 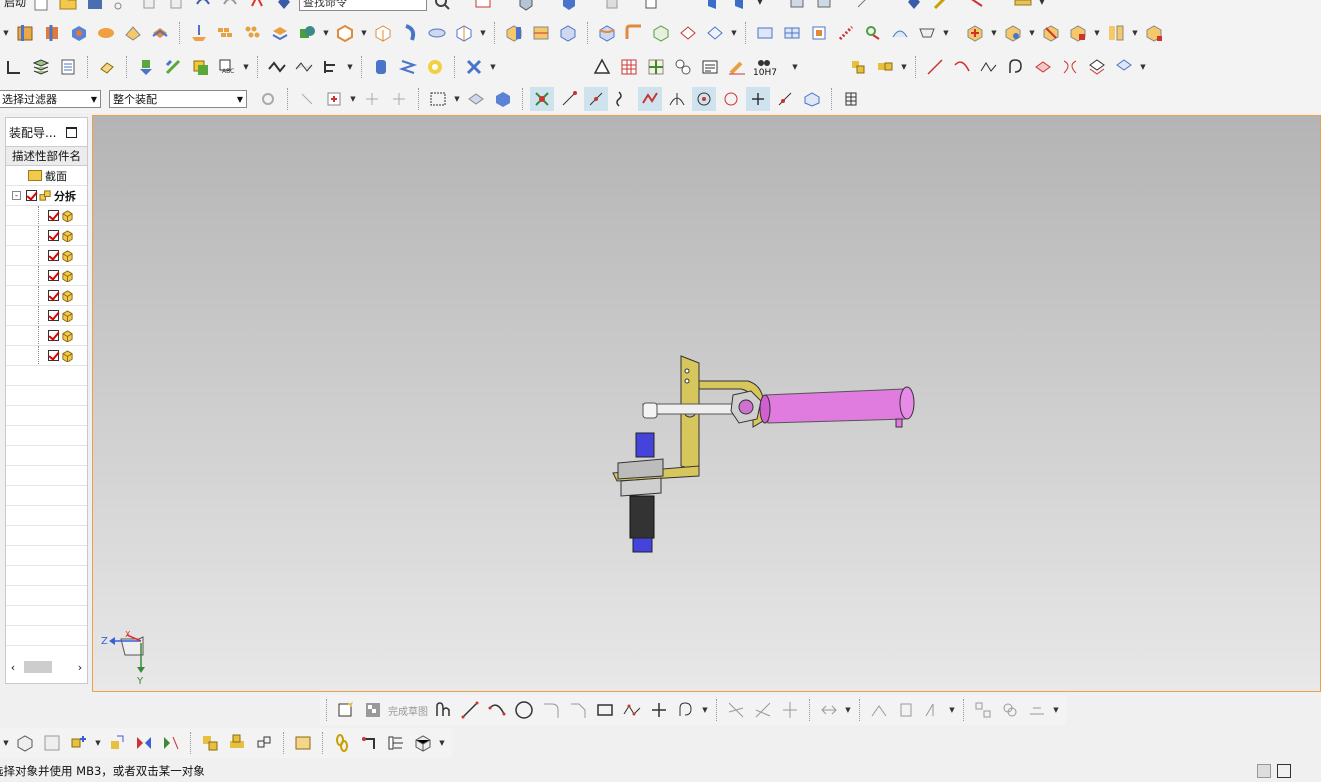 What do you see at coordinates (795, 67) in the screenshot?
I see `tolerance-dropdown: ▼` at bounding box center [795, 67].